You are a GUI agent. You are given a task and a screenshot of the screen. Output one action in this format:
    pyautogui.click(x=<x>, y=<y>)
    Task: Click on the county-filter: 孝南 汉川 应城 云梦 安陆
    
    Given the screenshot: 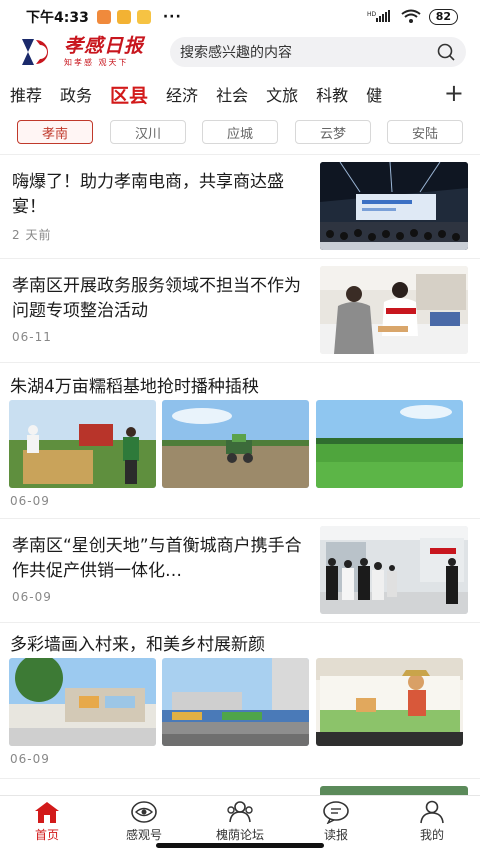 What is the action you would take?
    pyautogui.click(x=240, y=133)
    